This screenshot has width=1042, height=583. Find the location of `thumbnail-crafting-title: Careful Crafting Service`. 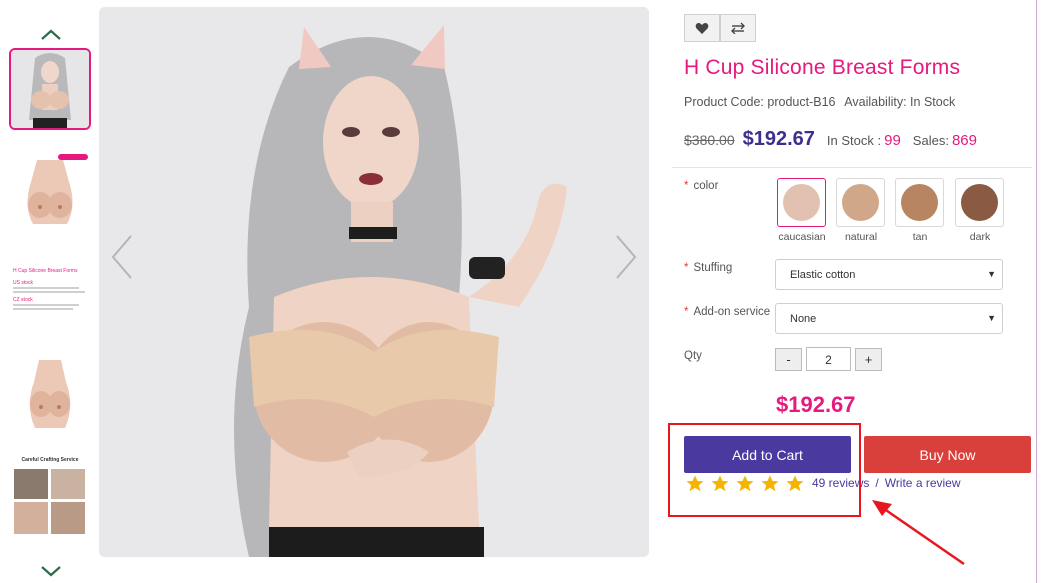

thumbnail-crafting-title: Careful Crafting Service is located at coordinates (50, 460).